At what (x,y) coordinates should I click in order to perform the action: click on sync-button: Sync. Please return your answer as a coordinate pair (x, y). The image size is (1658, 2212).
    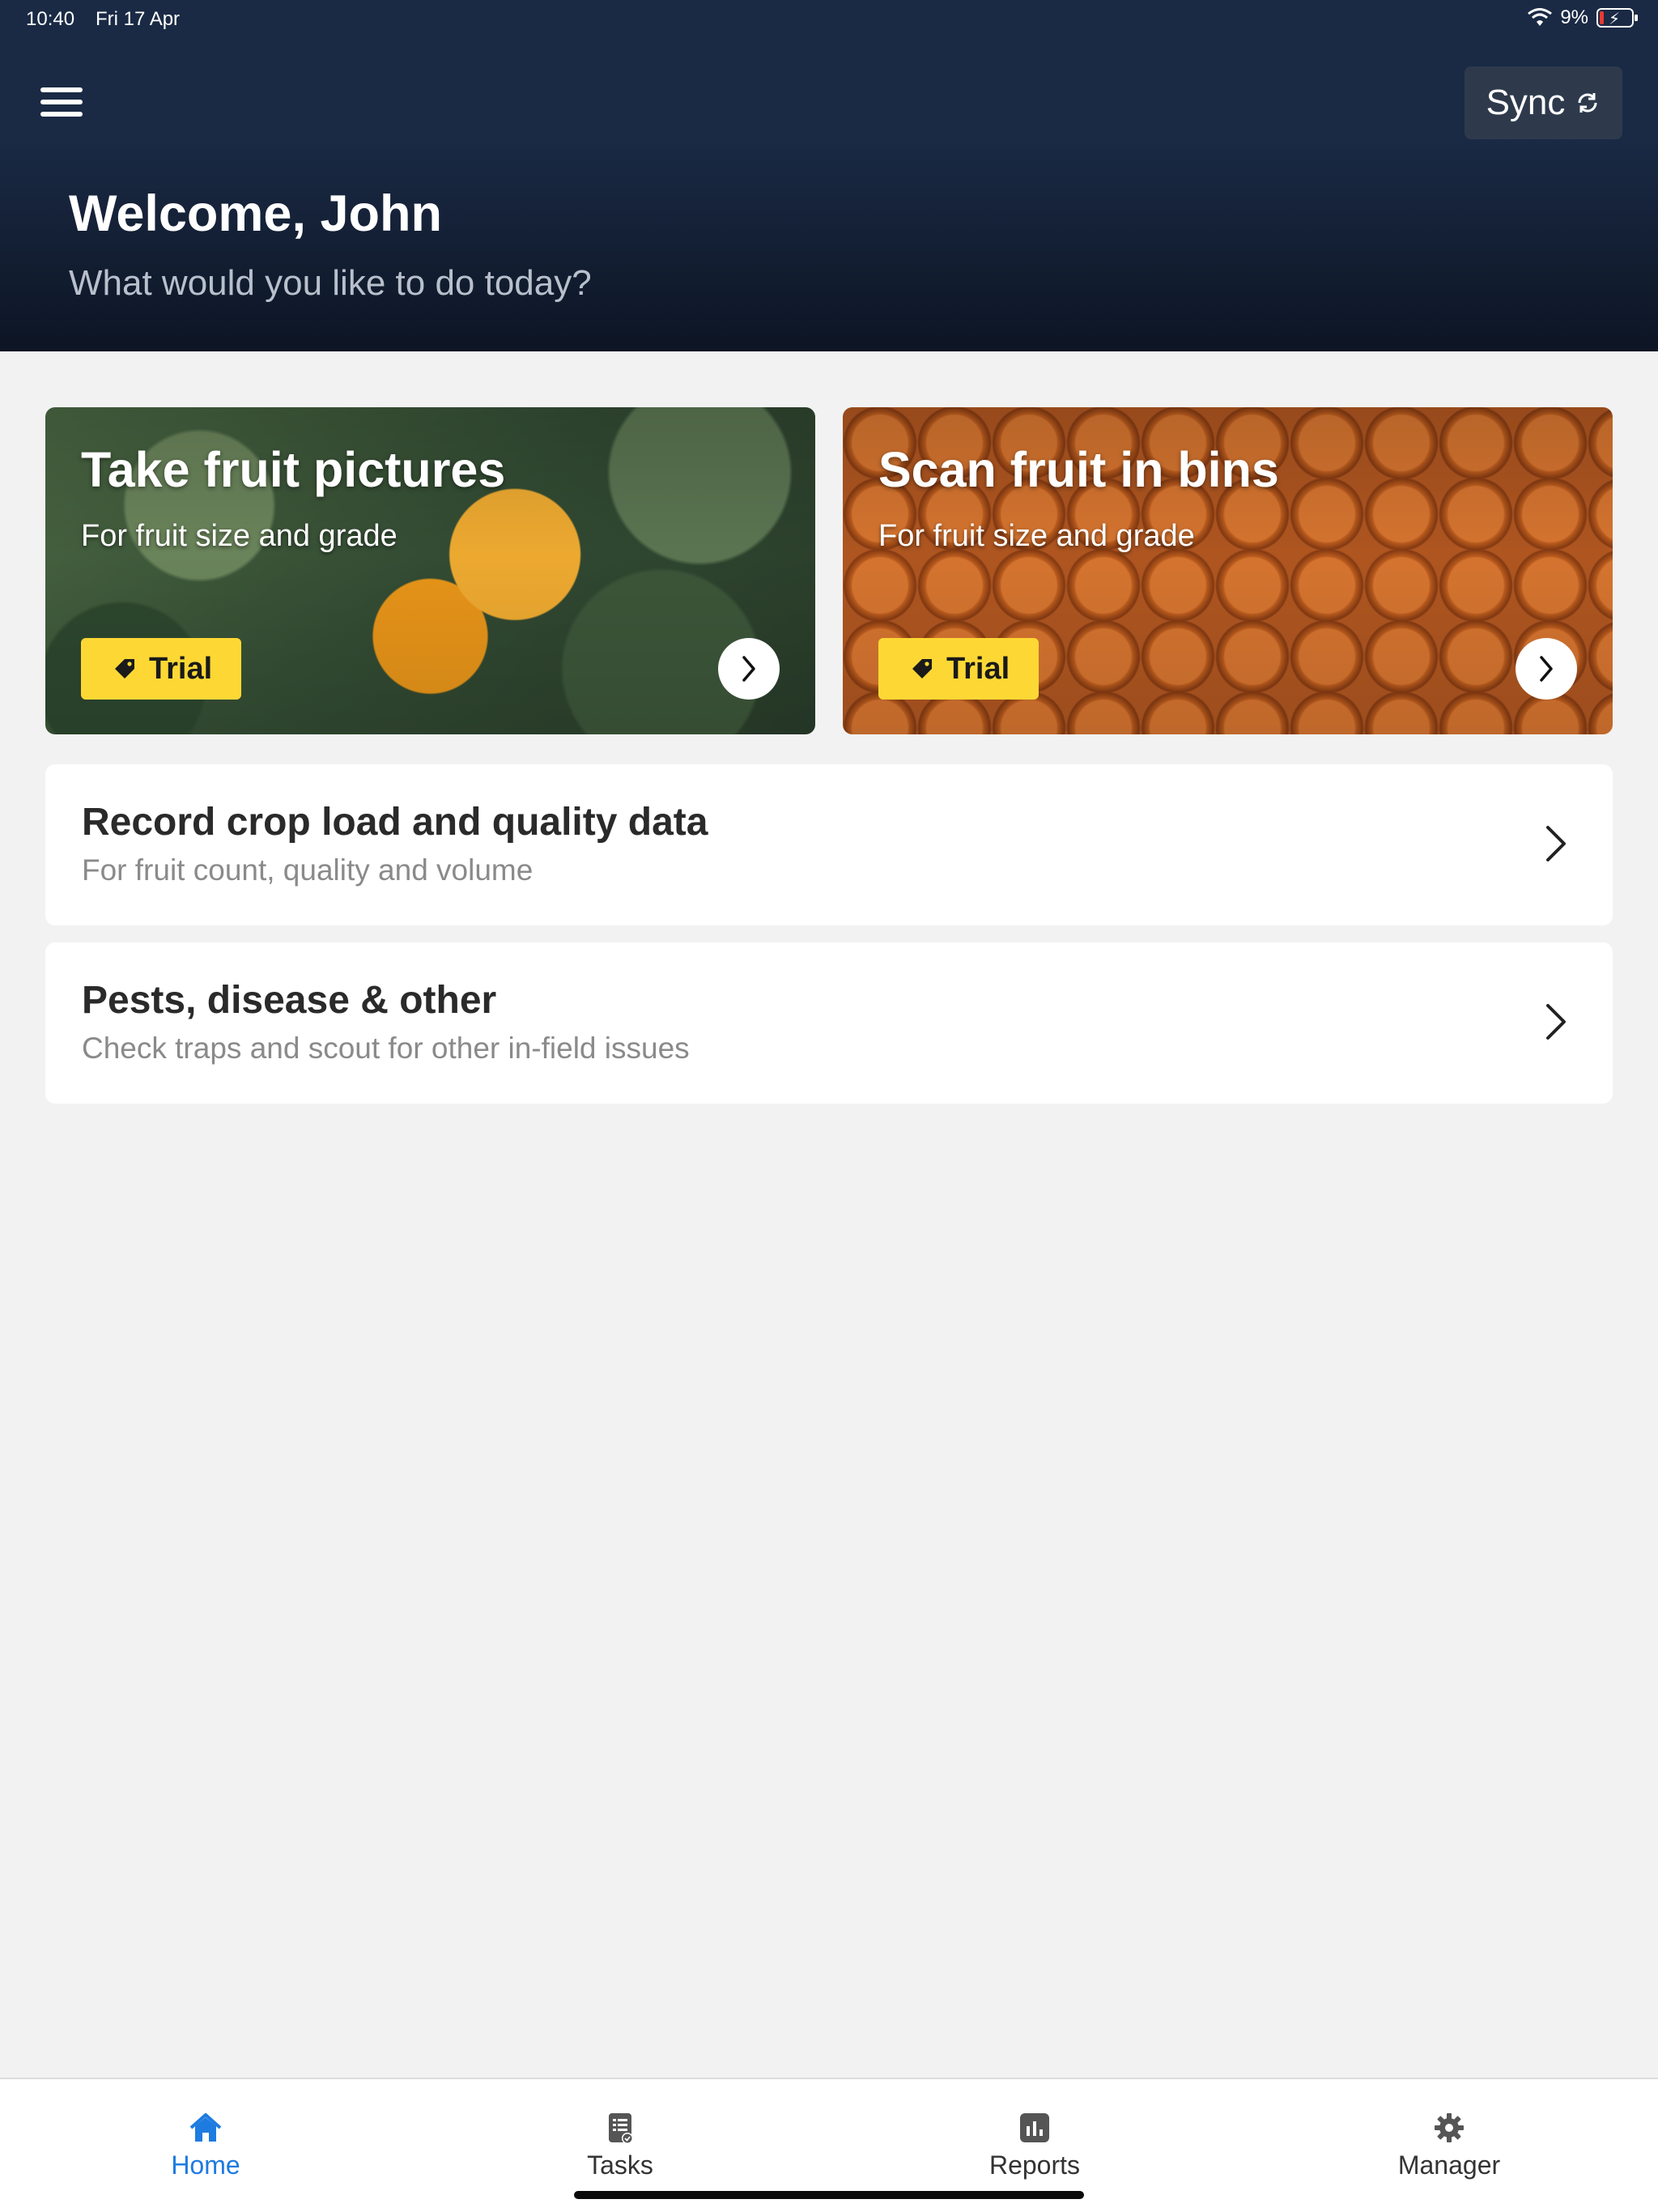
    Looking at the image, I should click on (1543, 103).